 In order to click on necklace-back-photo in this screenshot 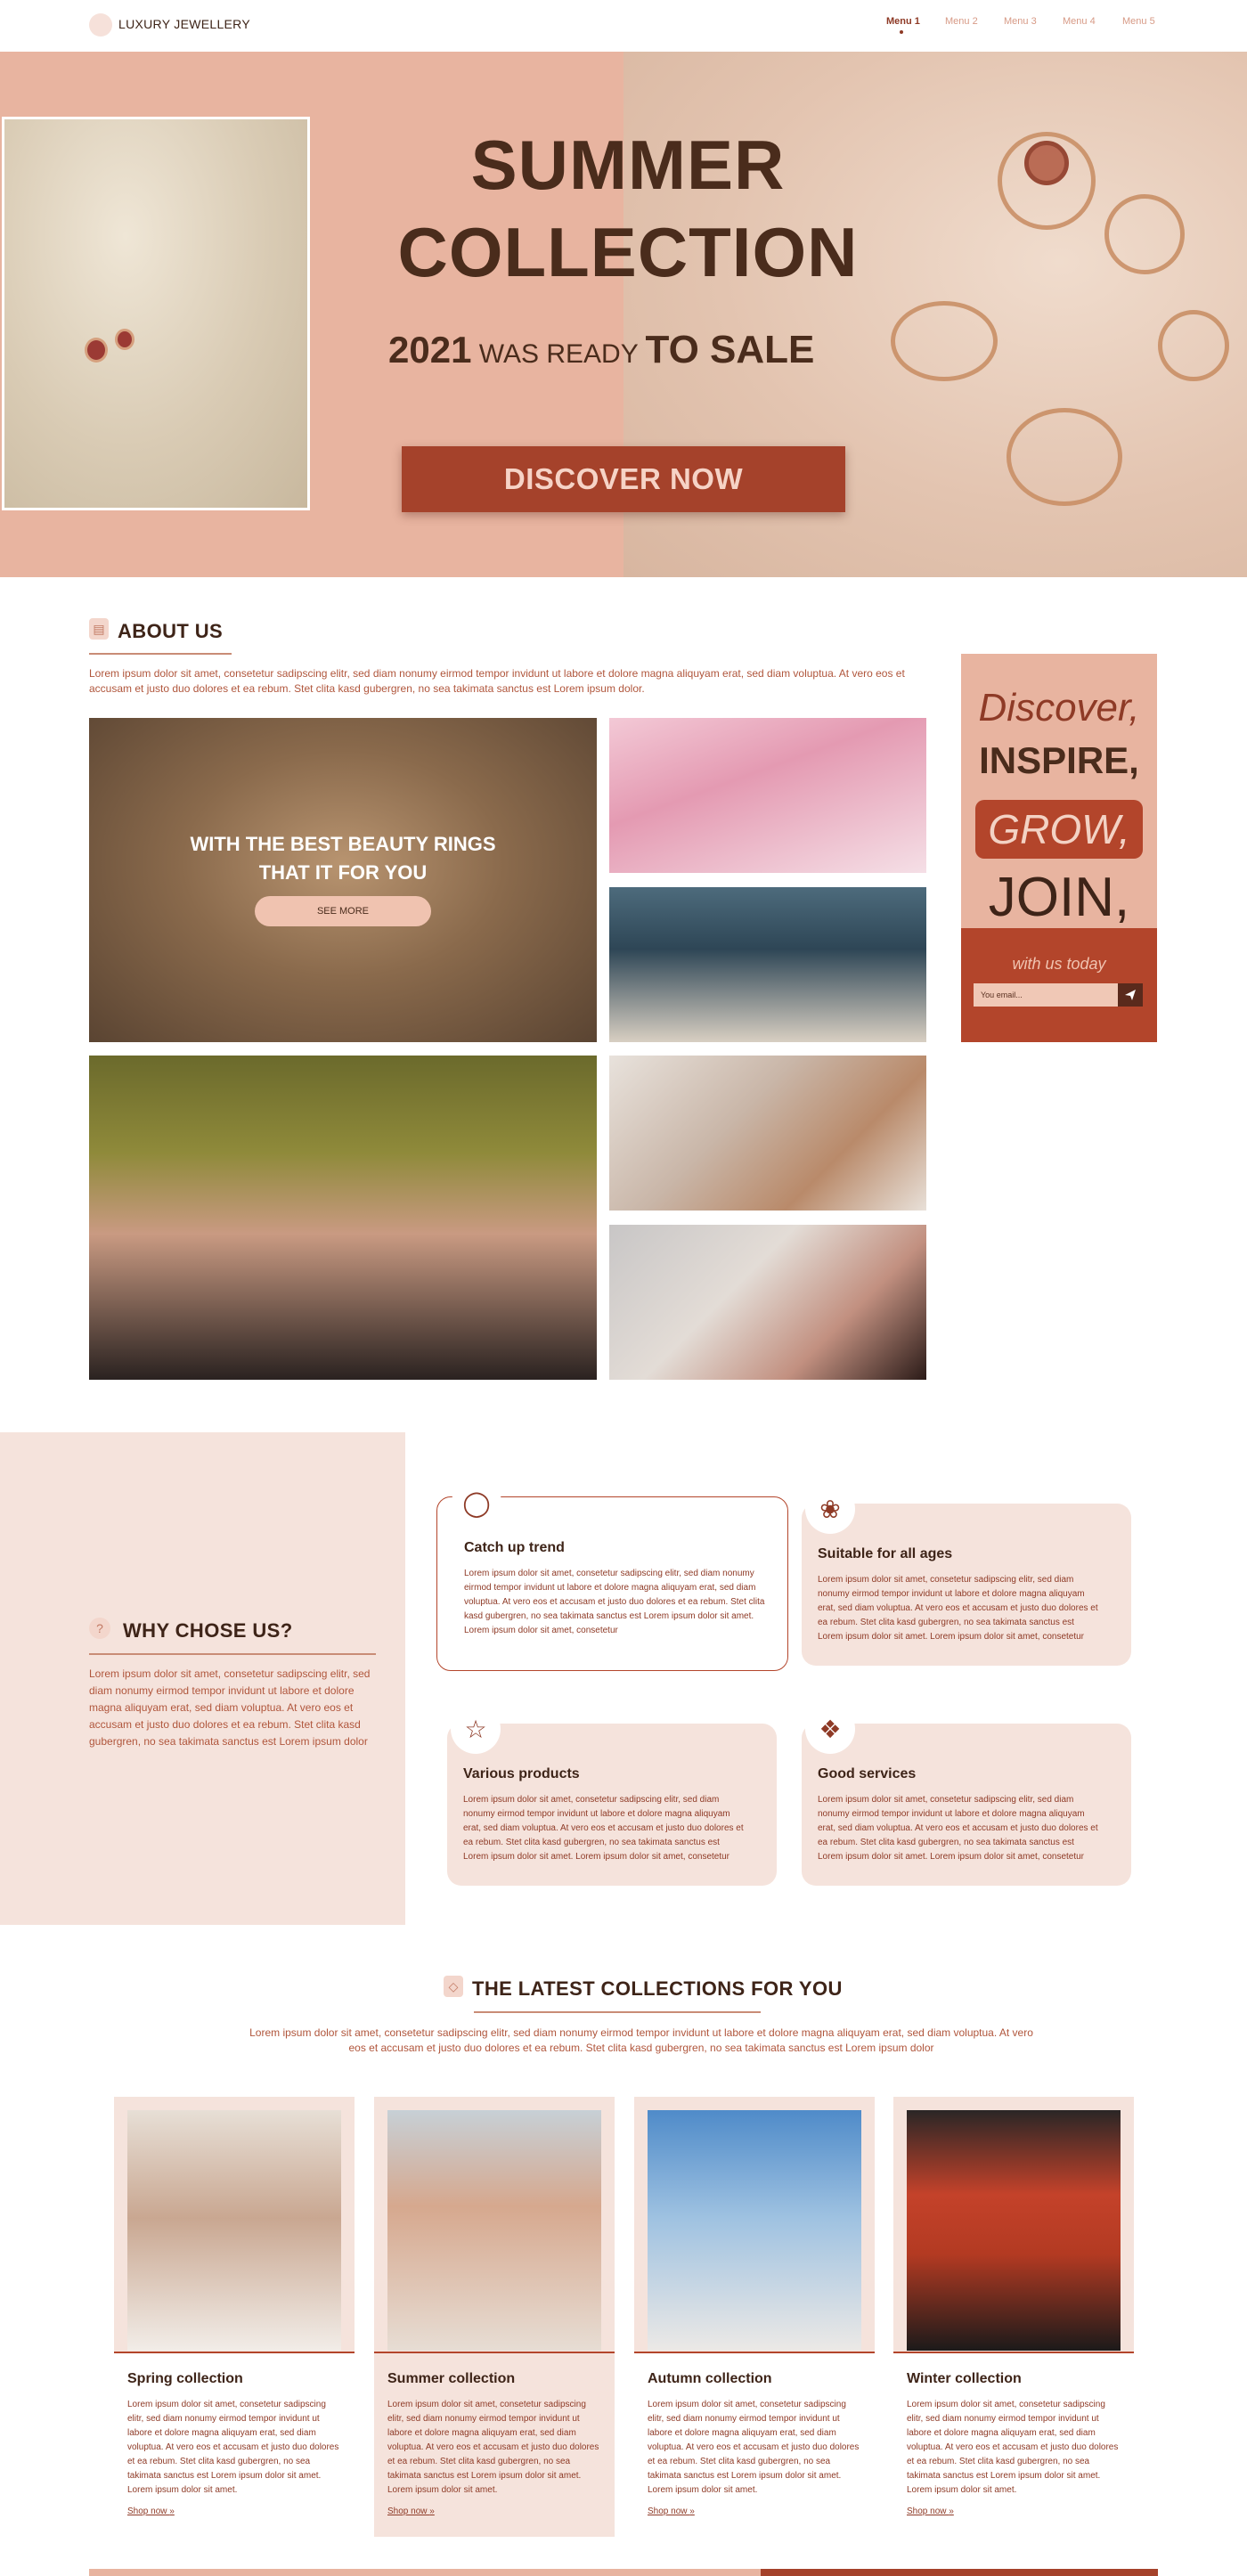, I will do `click(768, 965)`.